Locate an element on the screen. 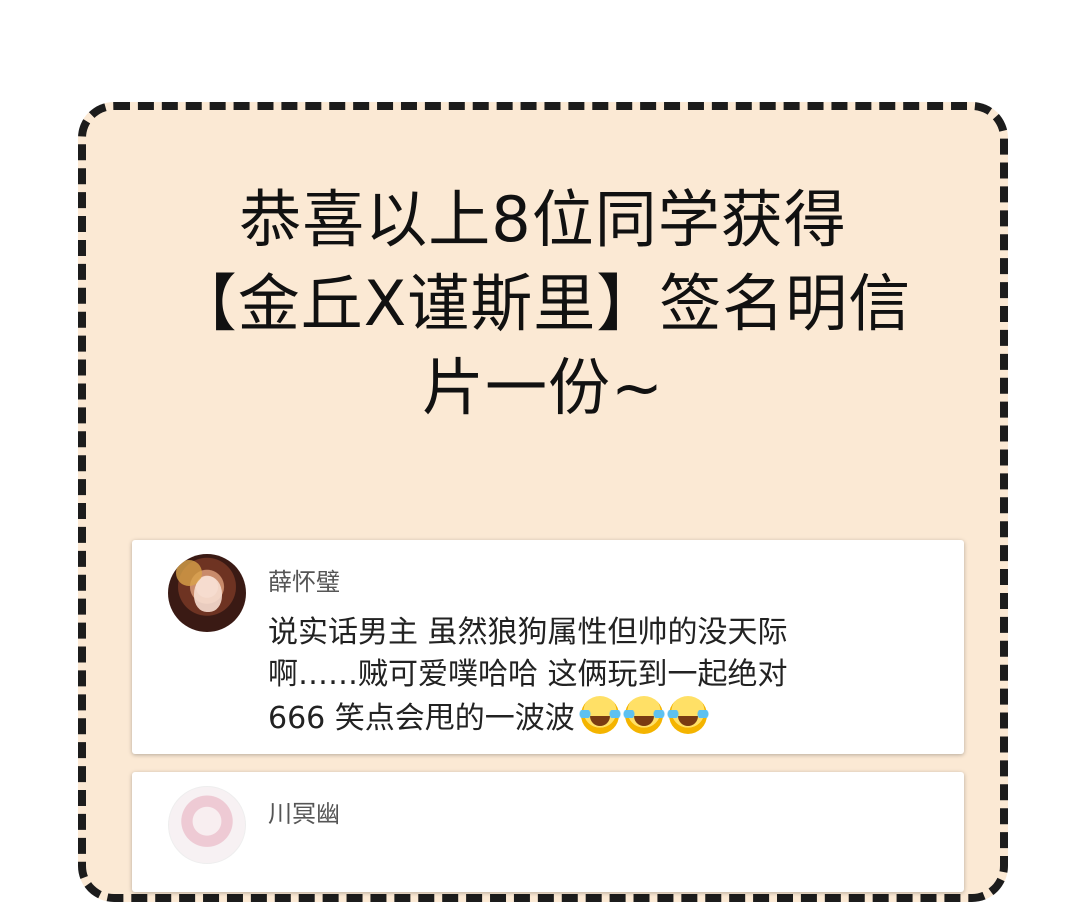  heading-line-3: 片一份~ is located at coordinates (543, 387).